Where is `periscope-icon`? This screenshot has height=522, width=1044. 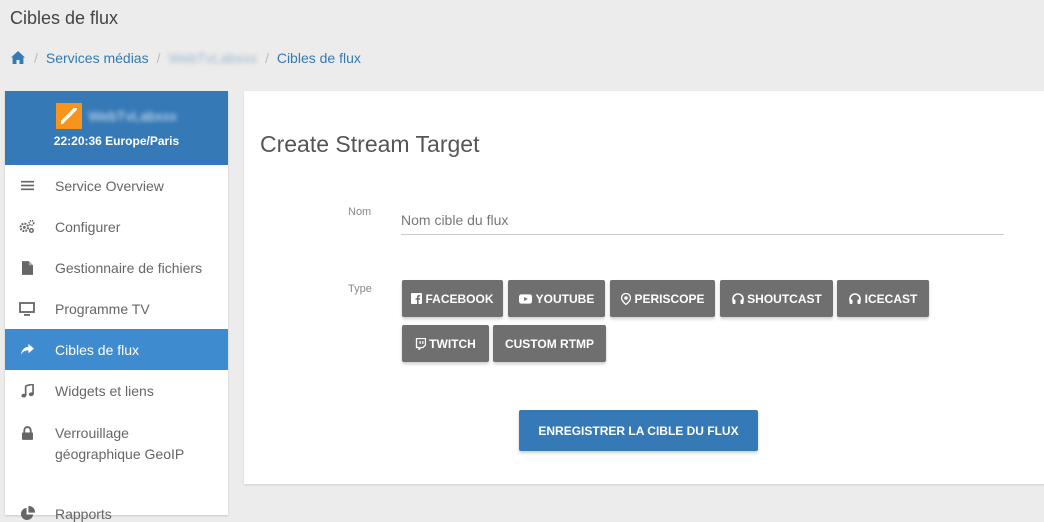 periscope-icon is located at coordinates (625, 298).